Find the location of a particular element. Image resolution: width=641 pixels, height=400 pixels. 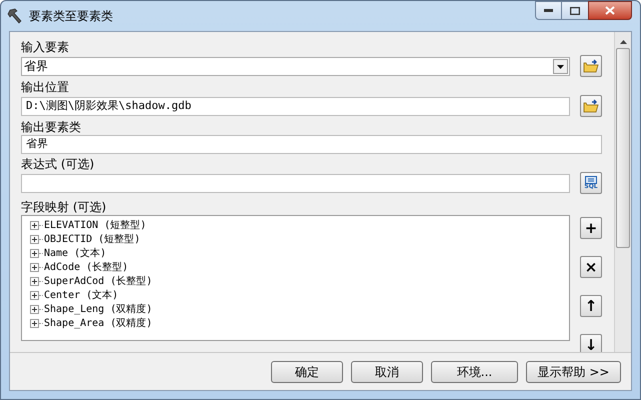

minimize-icon is located at coordinates (548, 10).